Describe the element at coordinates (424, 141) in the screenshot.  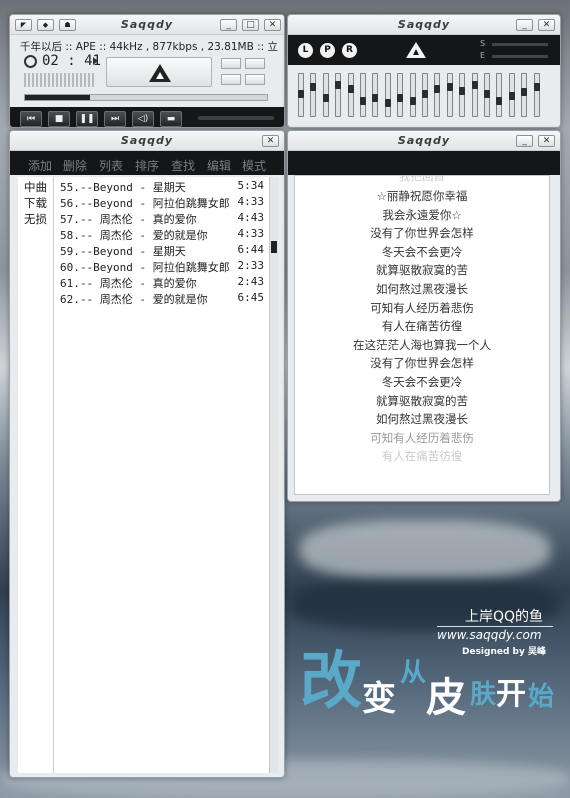
I see `lyrics-titlebar: Saqqdy _ ✕` at that location.